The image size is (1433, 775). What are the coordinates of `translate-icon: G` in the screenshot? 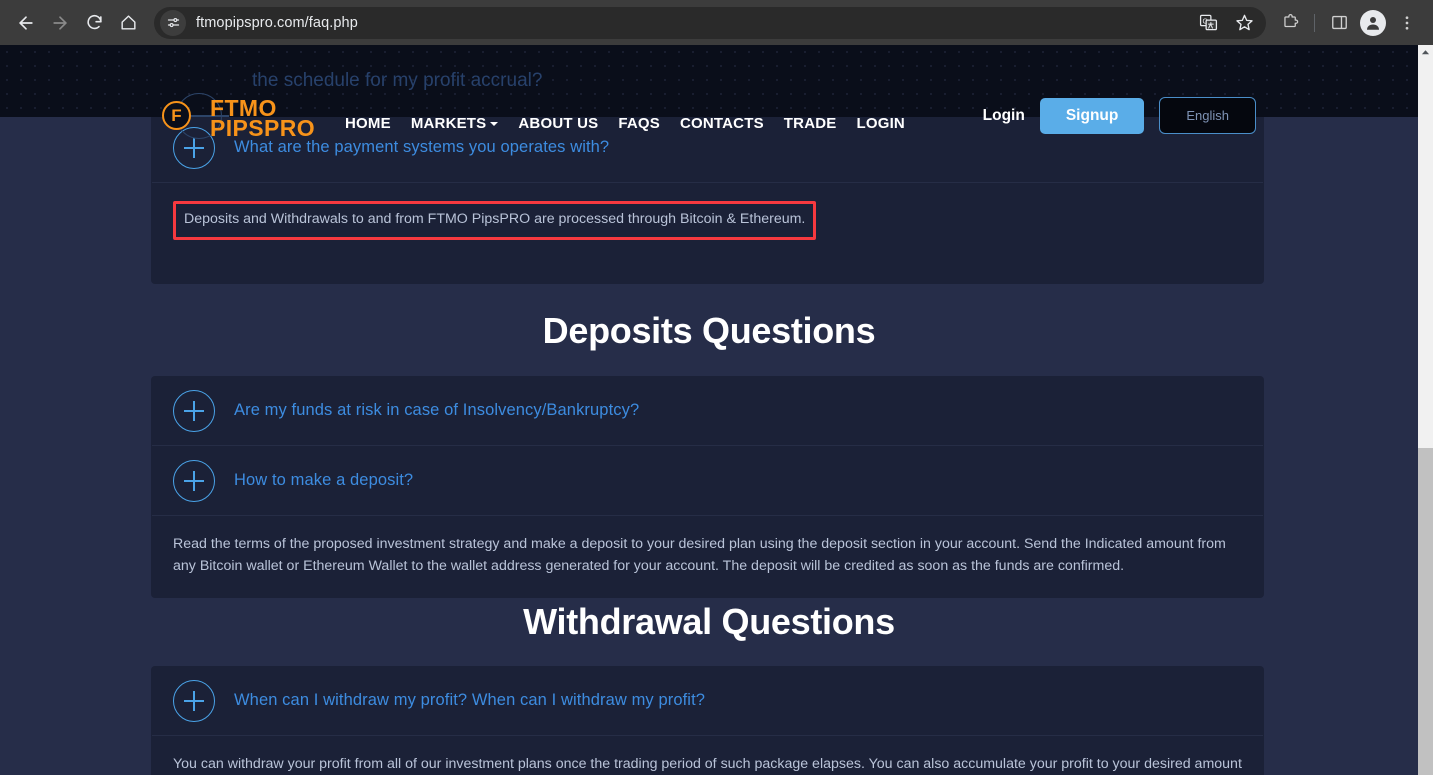 It's located at (1208, 22).